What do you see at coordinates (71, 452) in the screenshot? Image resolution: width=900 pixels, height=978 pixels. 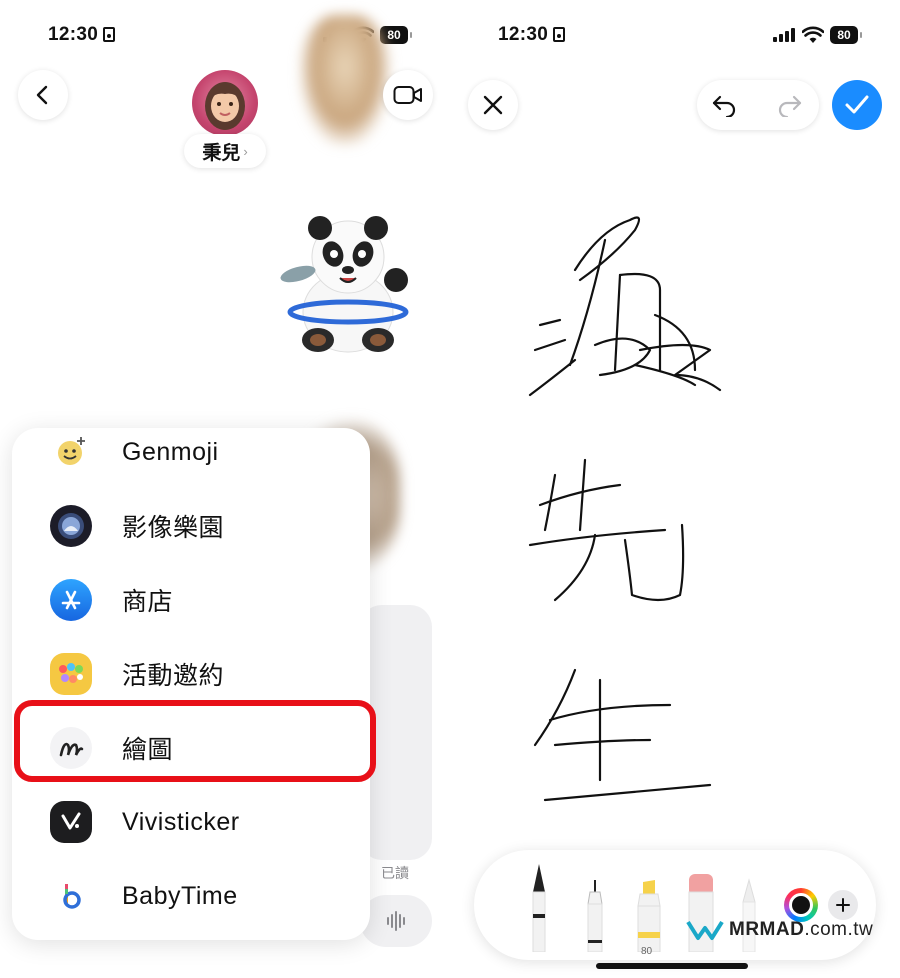 I see `genmoji-icon` at bounding box center [71, 452].